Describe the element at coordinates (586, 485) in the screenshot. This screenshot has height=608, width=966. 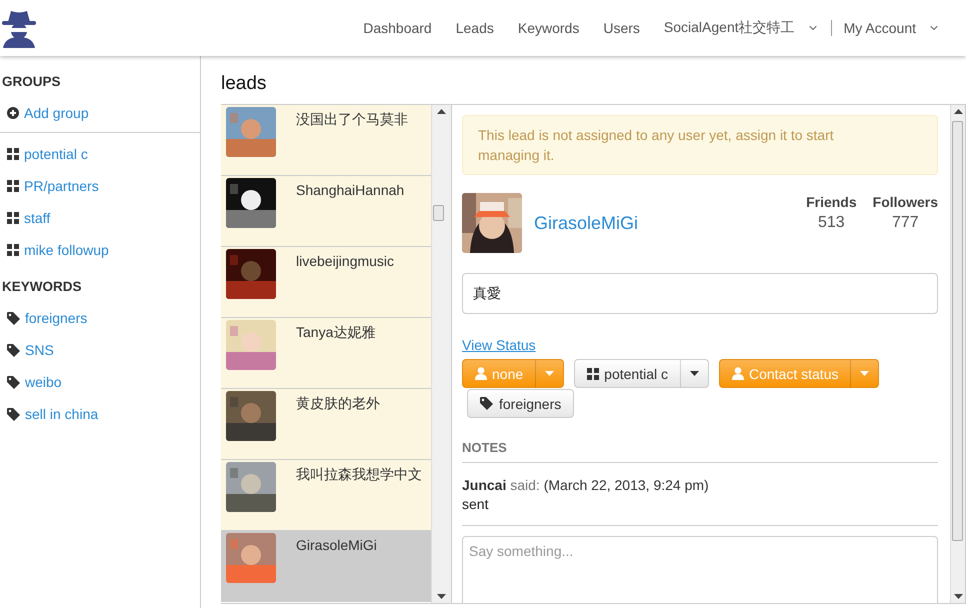
I see `note-meta: Juncai said: (March 22, 2013, 9:24 pm)` at that location.